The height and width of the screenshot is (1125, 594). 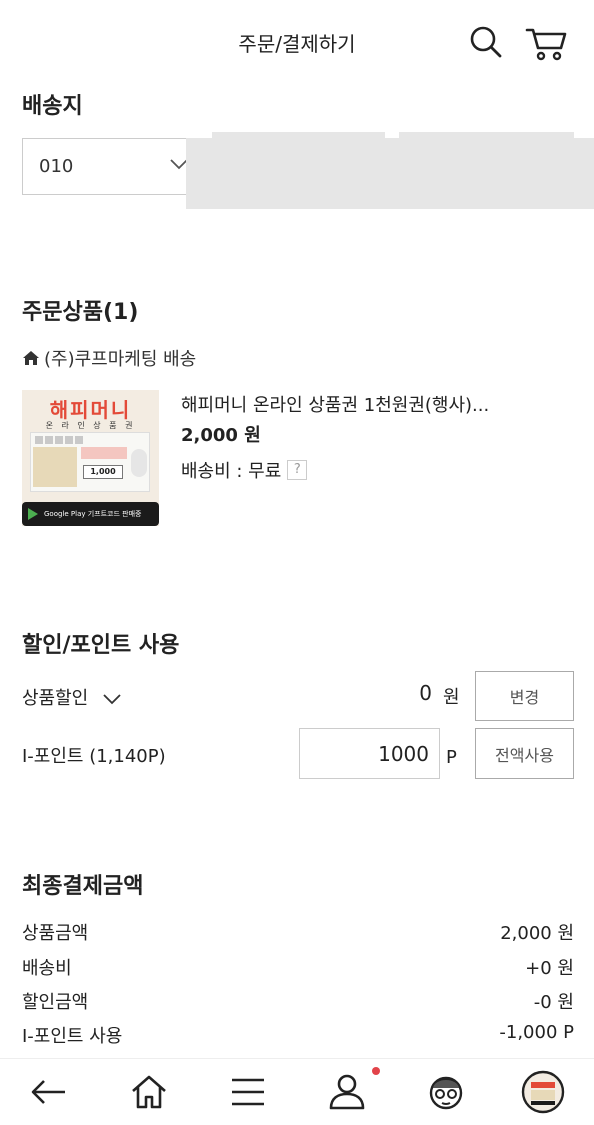 I want to click on product-discount-label: 상품할인, so click(x=55, y=698).